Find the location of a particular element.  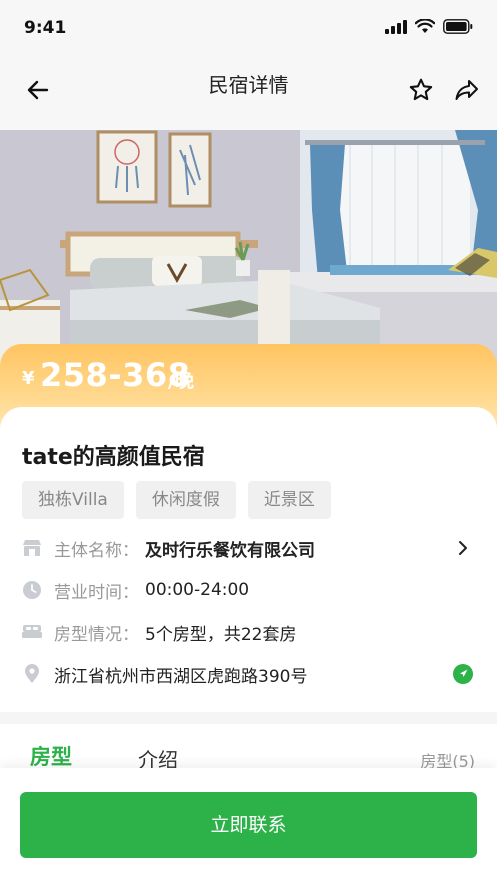

hours-value: 00:00-24:00 is located at coordinates (197, 590).